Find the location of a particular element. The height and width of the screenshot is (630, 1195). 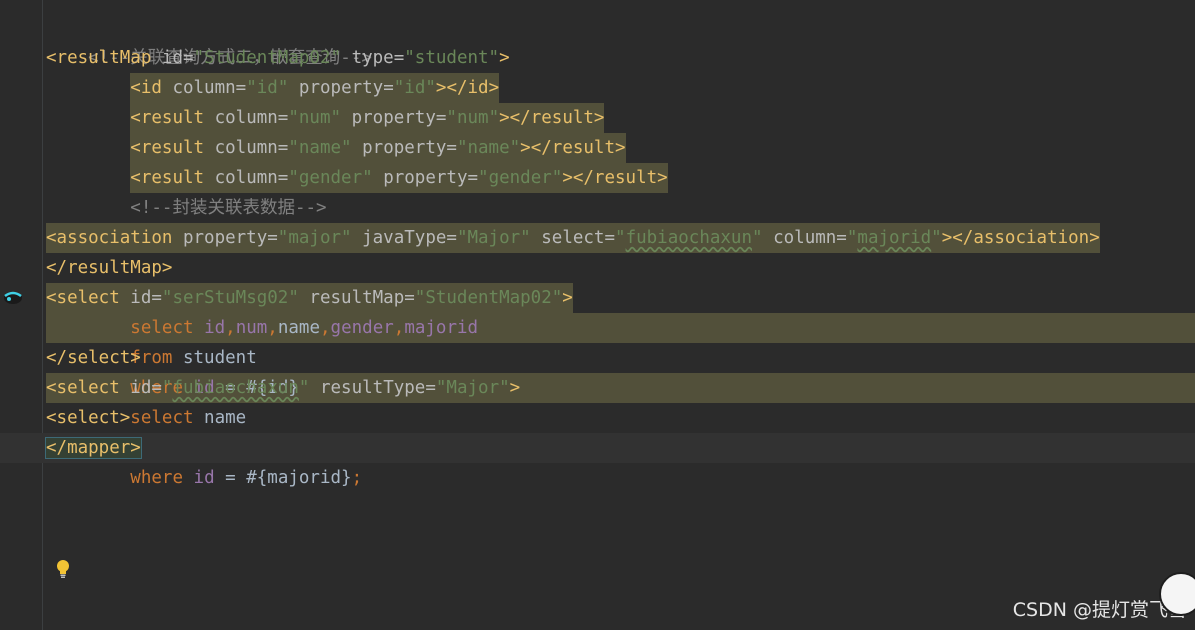

code-line: </select> is located at coordinates (620, 358).